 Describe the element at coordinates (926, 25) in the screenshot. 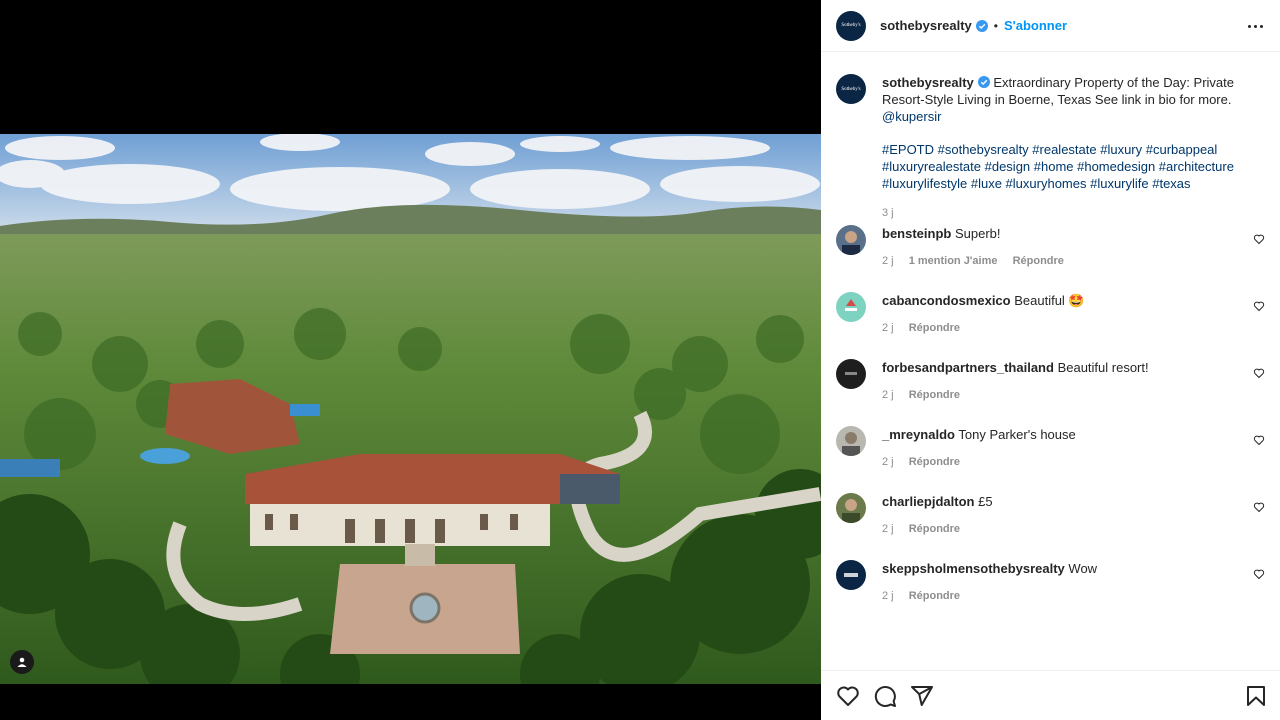

I see `author-username: sothebysrealty` at that location.